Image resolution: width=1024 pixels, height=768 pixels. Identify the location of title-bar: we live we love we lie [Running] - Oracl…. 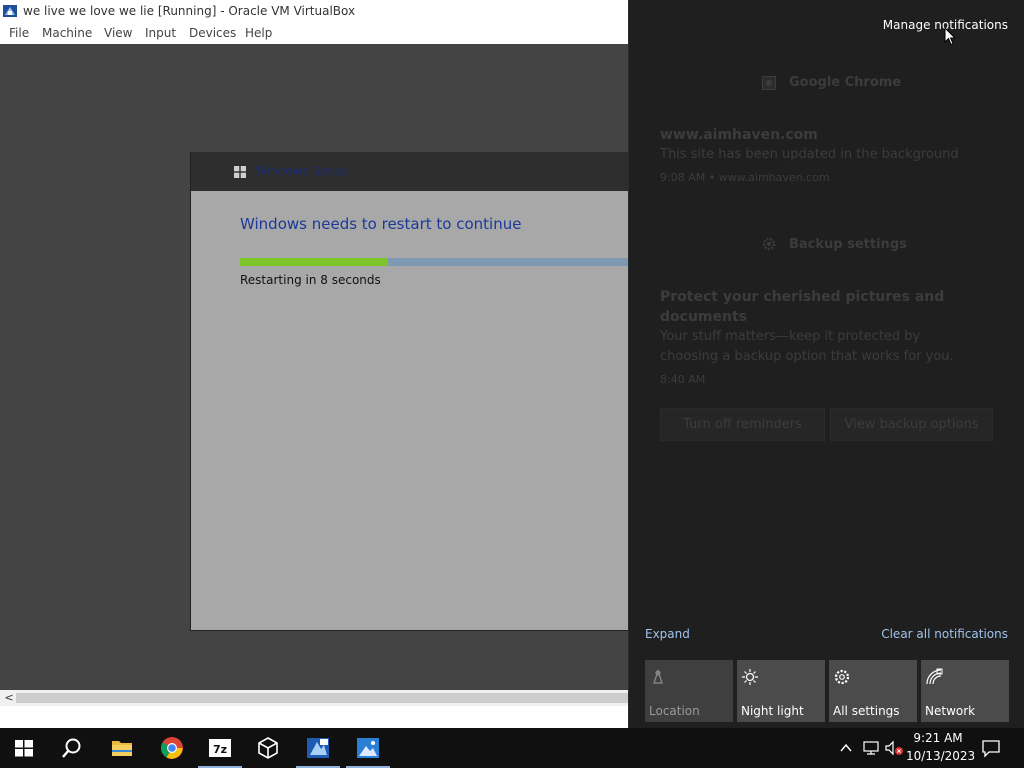
(314, 12).